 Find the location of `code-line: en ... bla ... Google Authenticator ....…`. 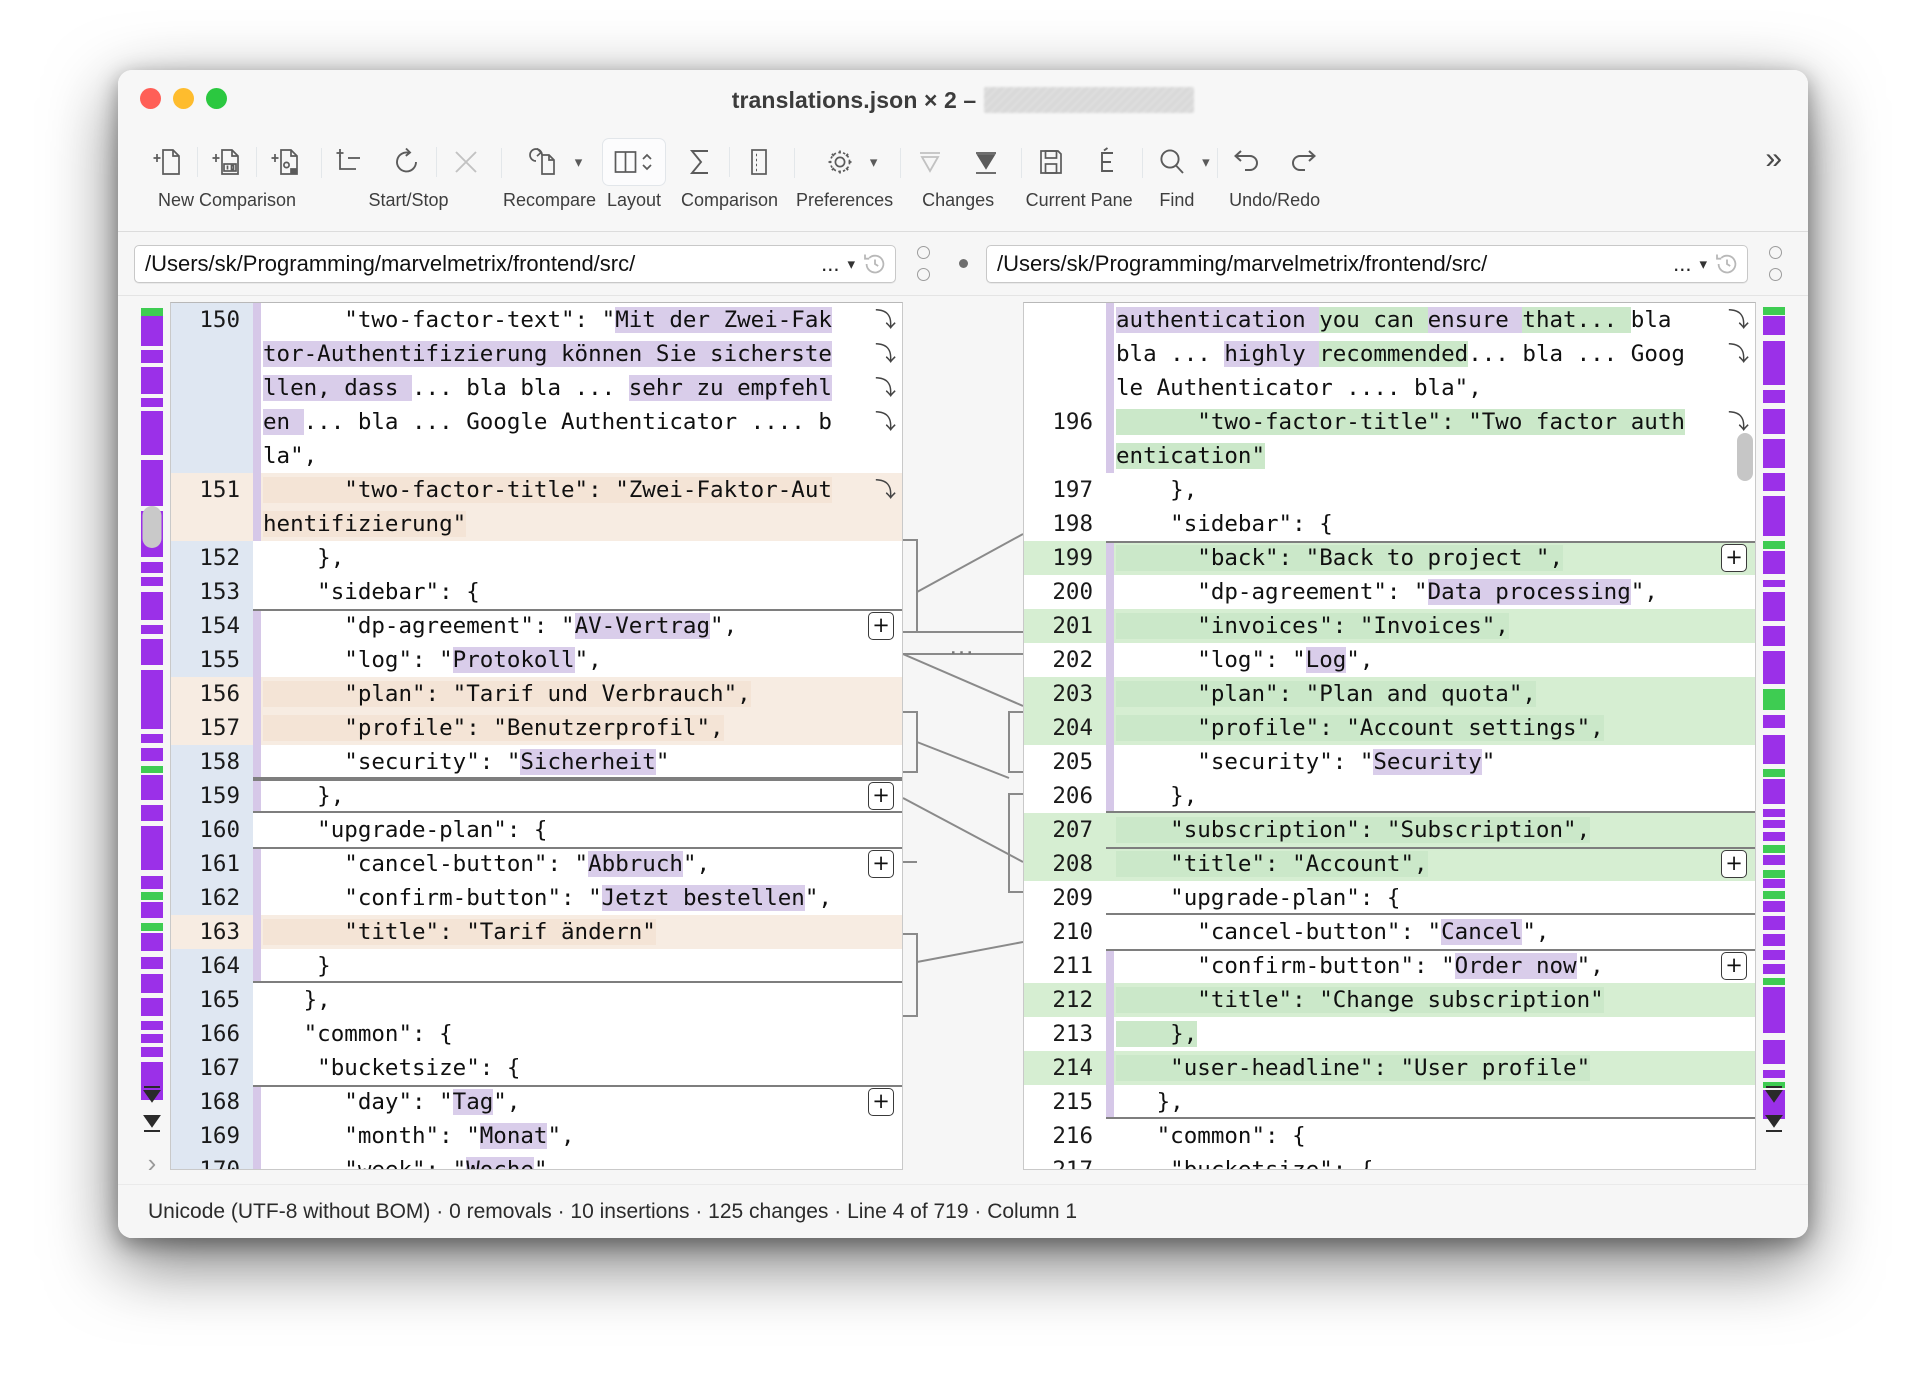

code-line: en ... bla ... Google Authenticator ....… is located at coordinates (536, 422).